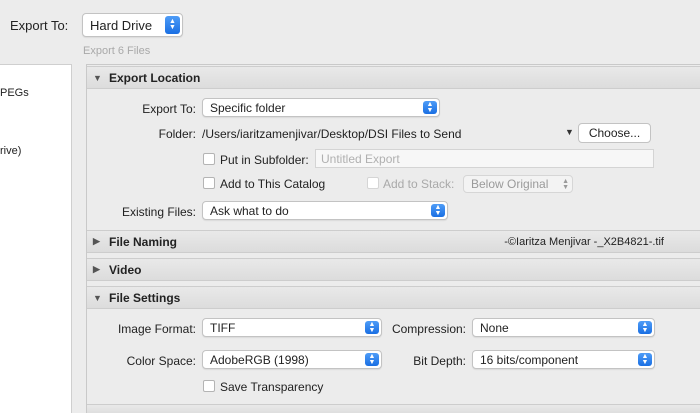 This screenshot has width=700, height=413. What do you see at coordinates (292, 327) in the screenshot?
I see `image-format-popup: TIFF ▲ ▼` at bounding box center [292, 327].